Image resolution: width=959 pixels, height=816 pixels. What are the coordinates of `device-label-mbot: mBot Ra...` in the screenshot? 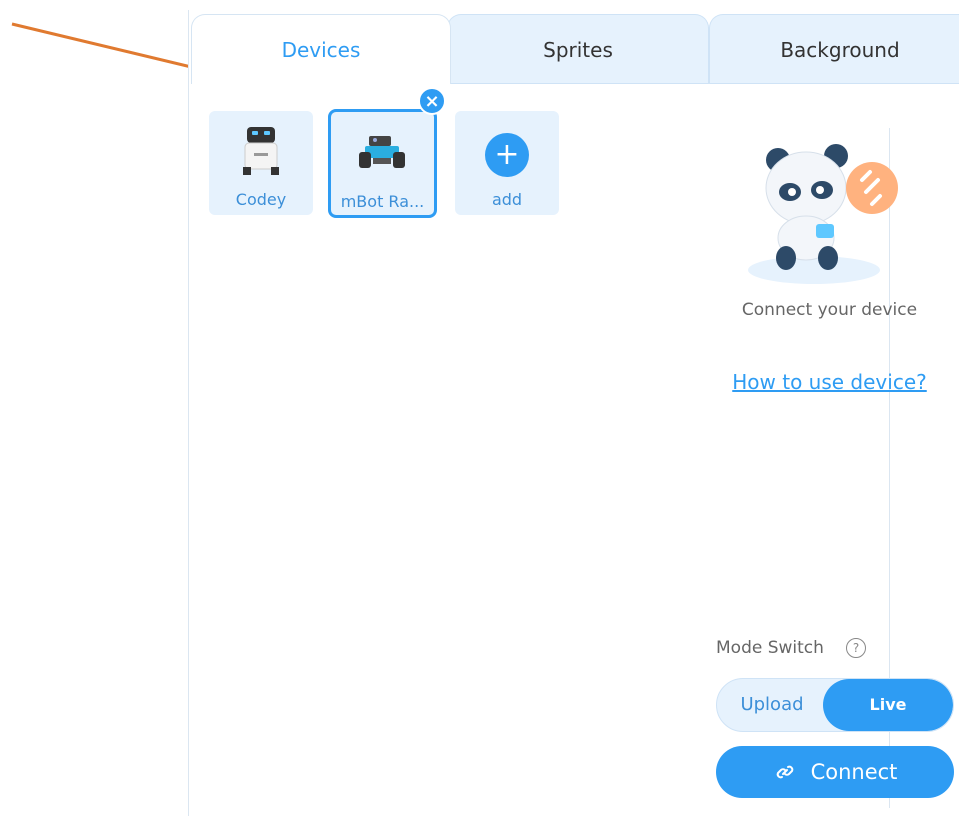 It's located at (382, 201).